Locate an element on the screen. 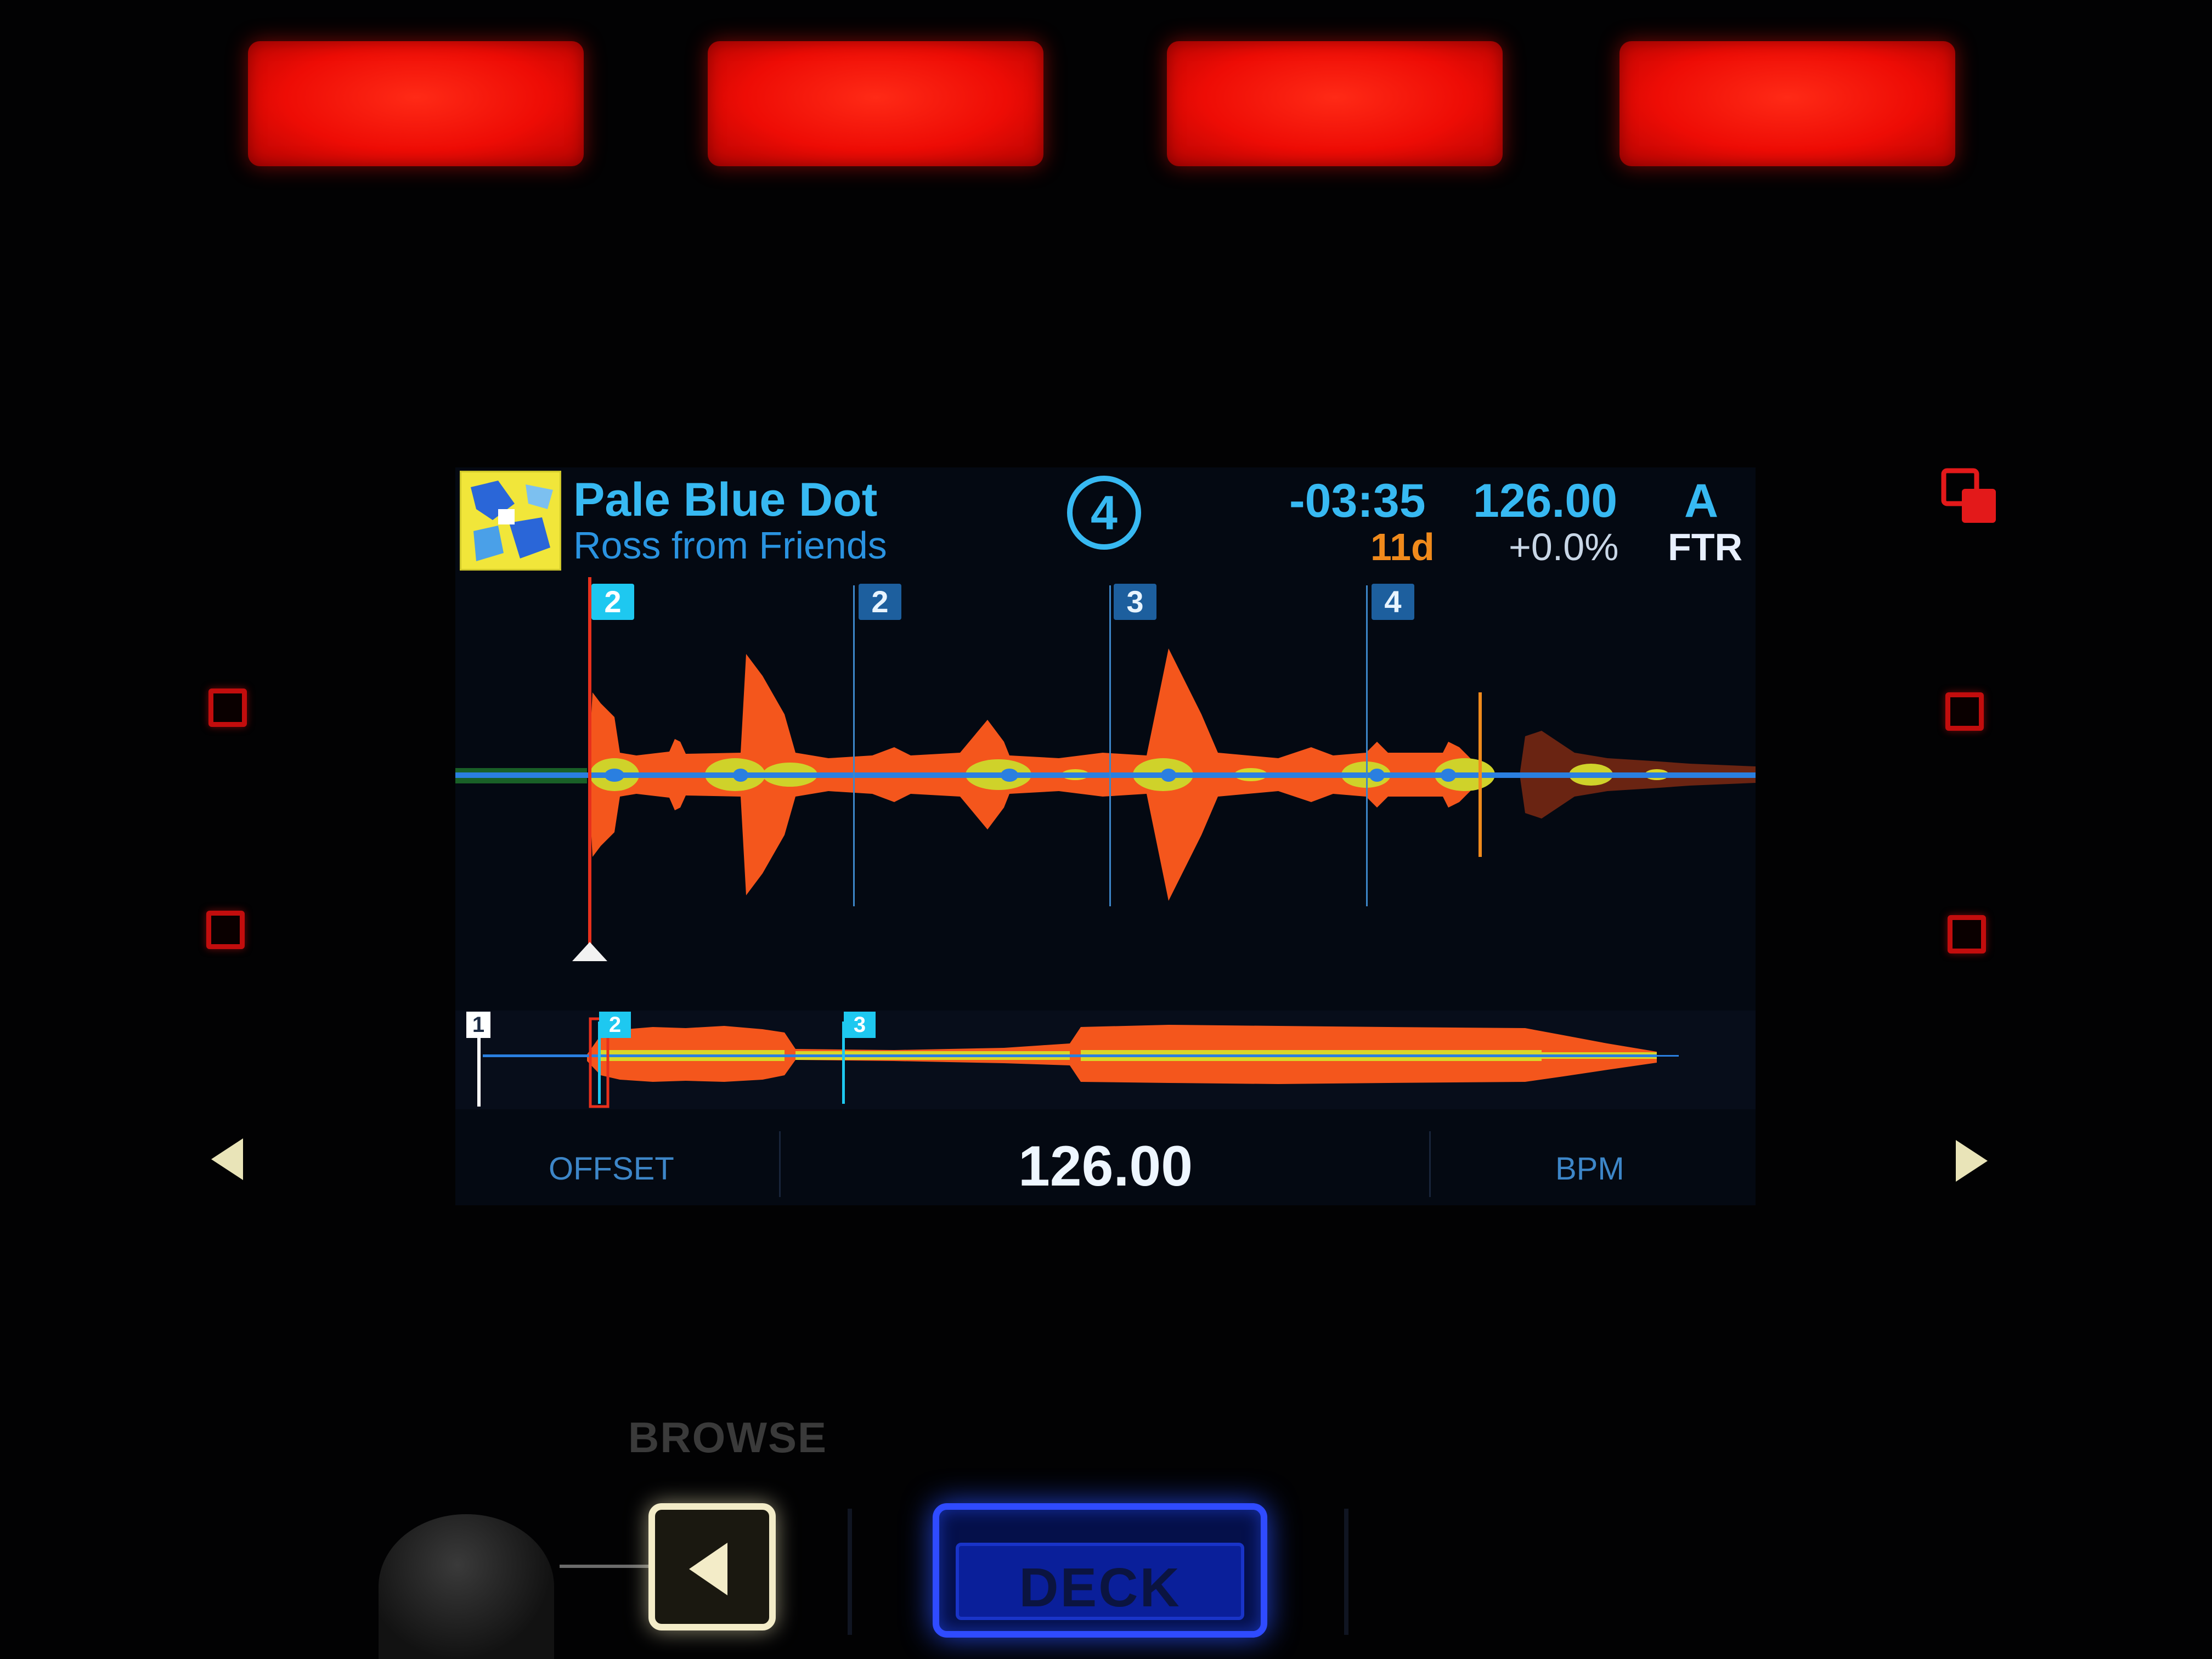 The image size is (2212, 1659). deck-letter: A is located at coordinates (1702, 501).